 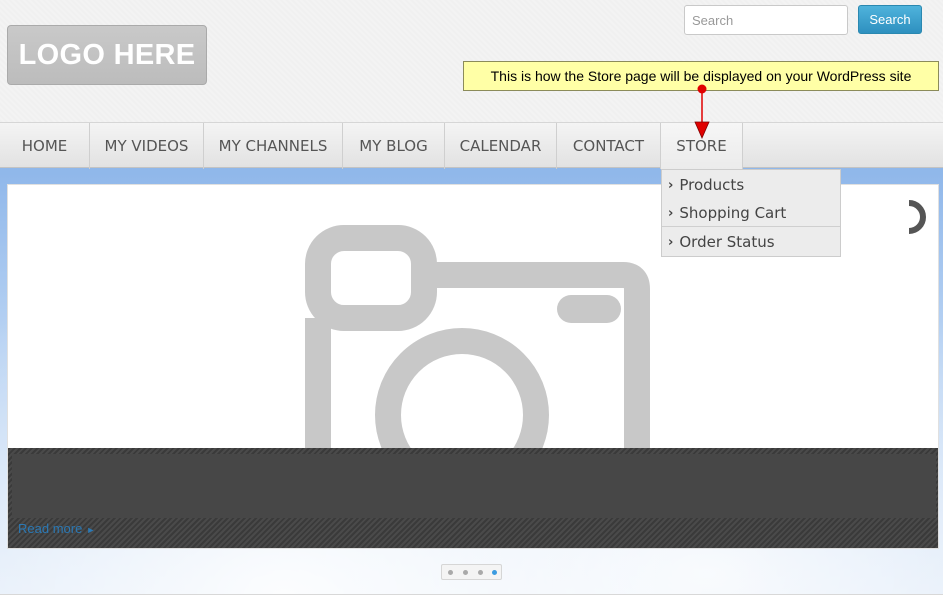 What do you see at coordinates (394, 146) in the screenshot?
I see `nav-item-my-blog: MY BLOG` at bounding box center [394, 146].